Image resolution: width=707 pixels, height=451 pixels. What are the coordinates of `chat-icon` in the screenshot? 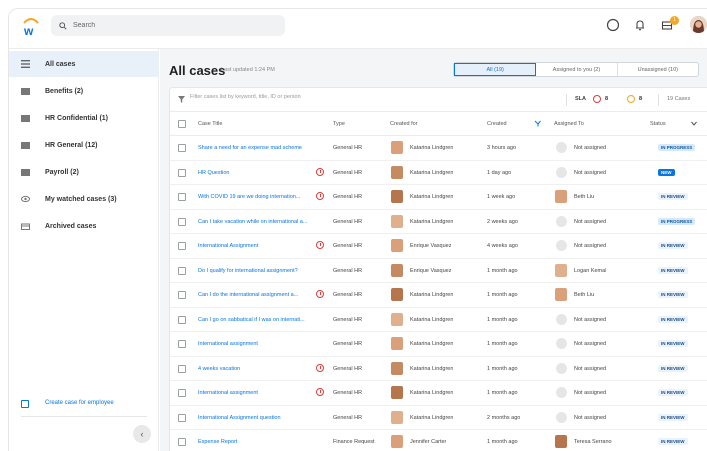 It's located at (613, 25).